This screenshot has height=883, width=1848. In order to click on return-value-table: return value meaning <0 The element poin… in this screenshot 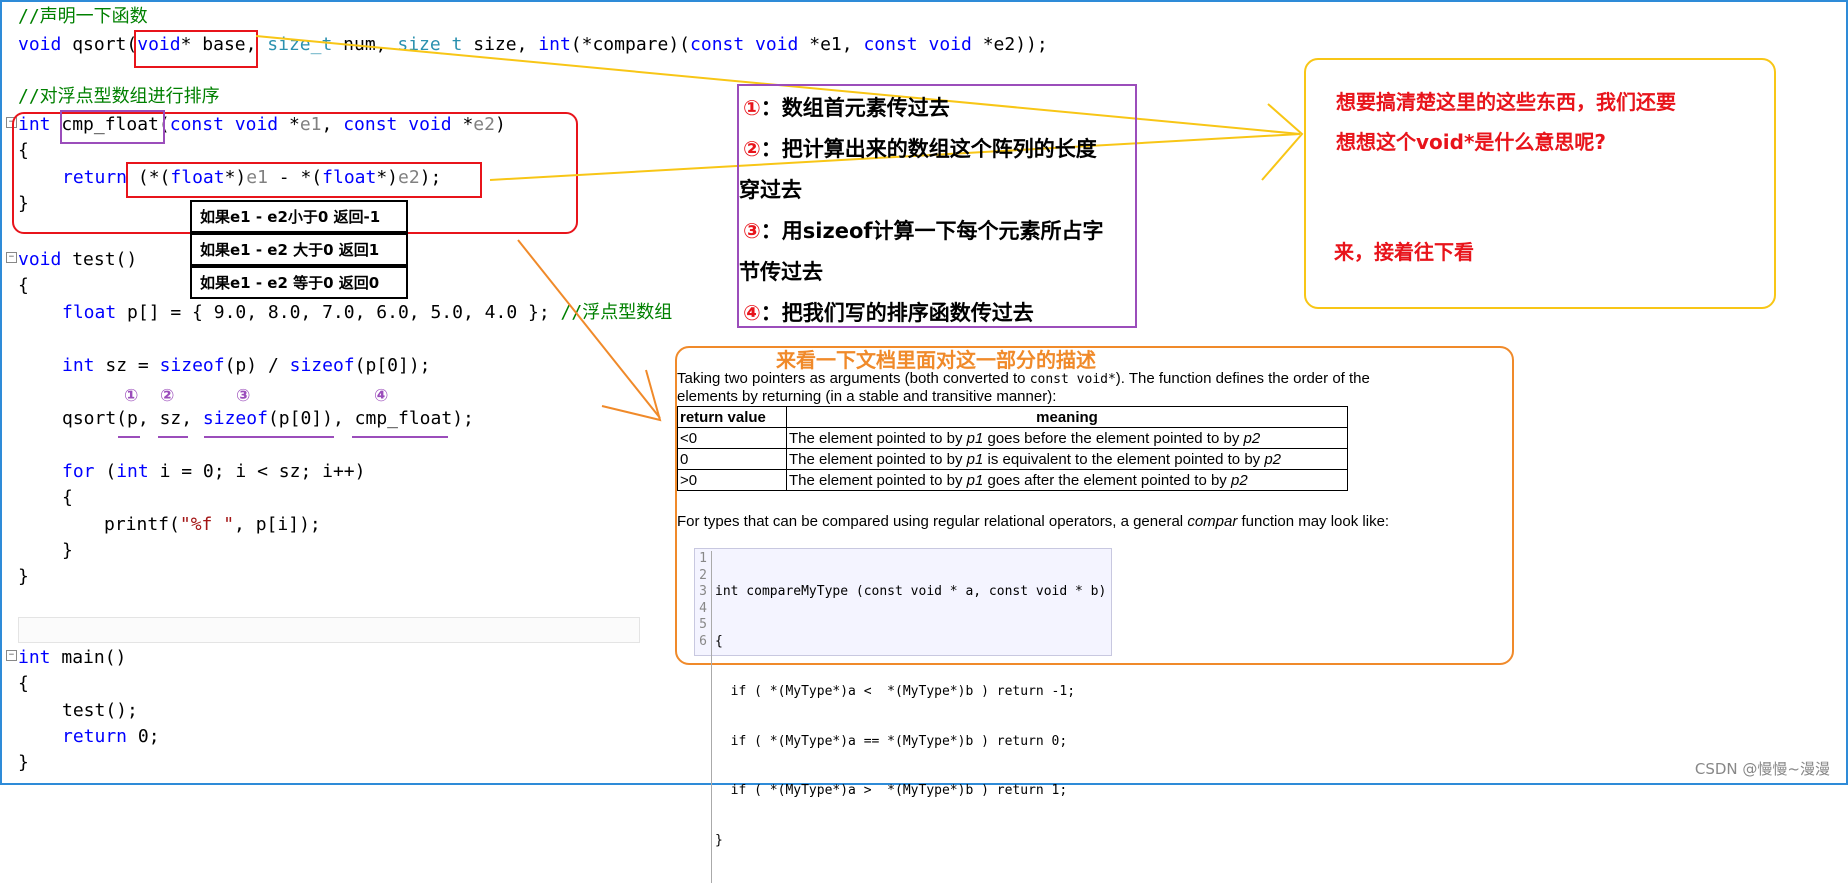, I will do `click(1012, 448)`.